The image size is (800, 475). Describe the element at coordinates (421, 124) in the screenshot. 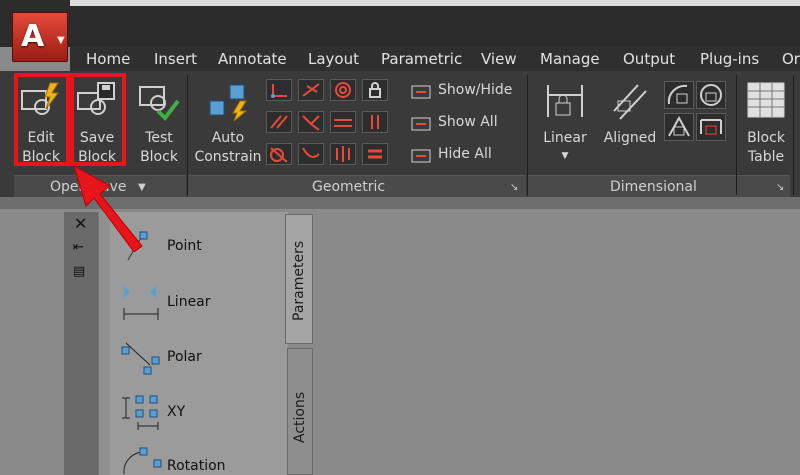

I see `show-all-icon` at that location.